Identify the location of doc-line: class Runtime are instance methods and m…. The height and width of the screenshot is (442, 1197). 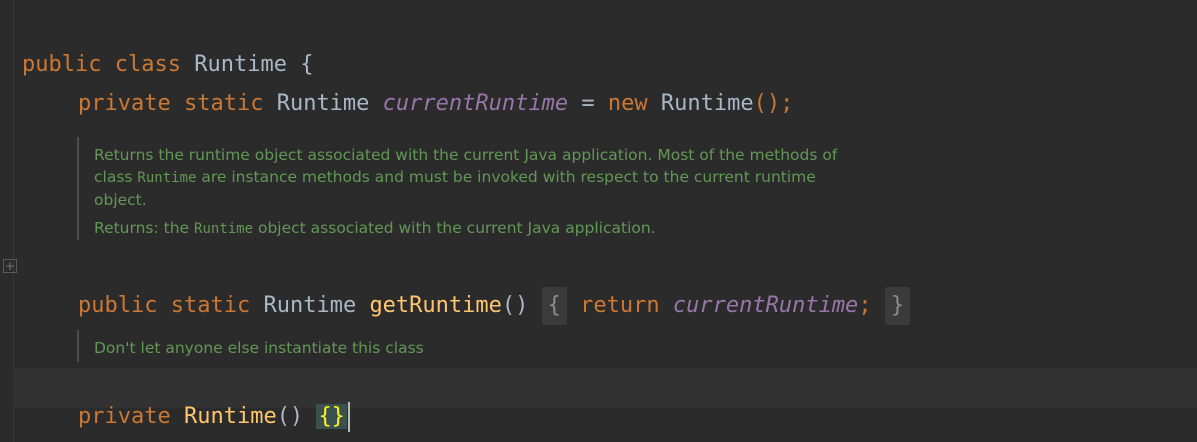
(474, 177).